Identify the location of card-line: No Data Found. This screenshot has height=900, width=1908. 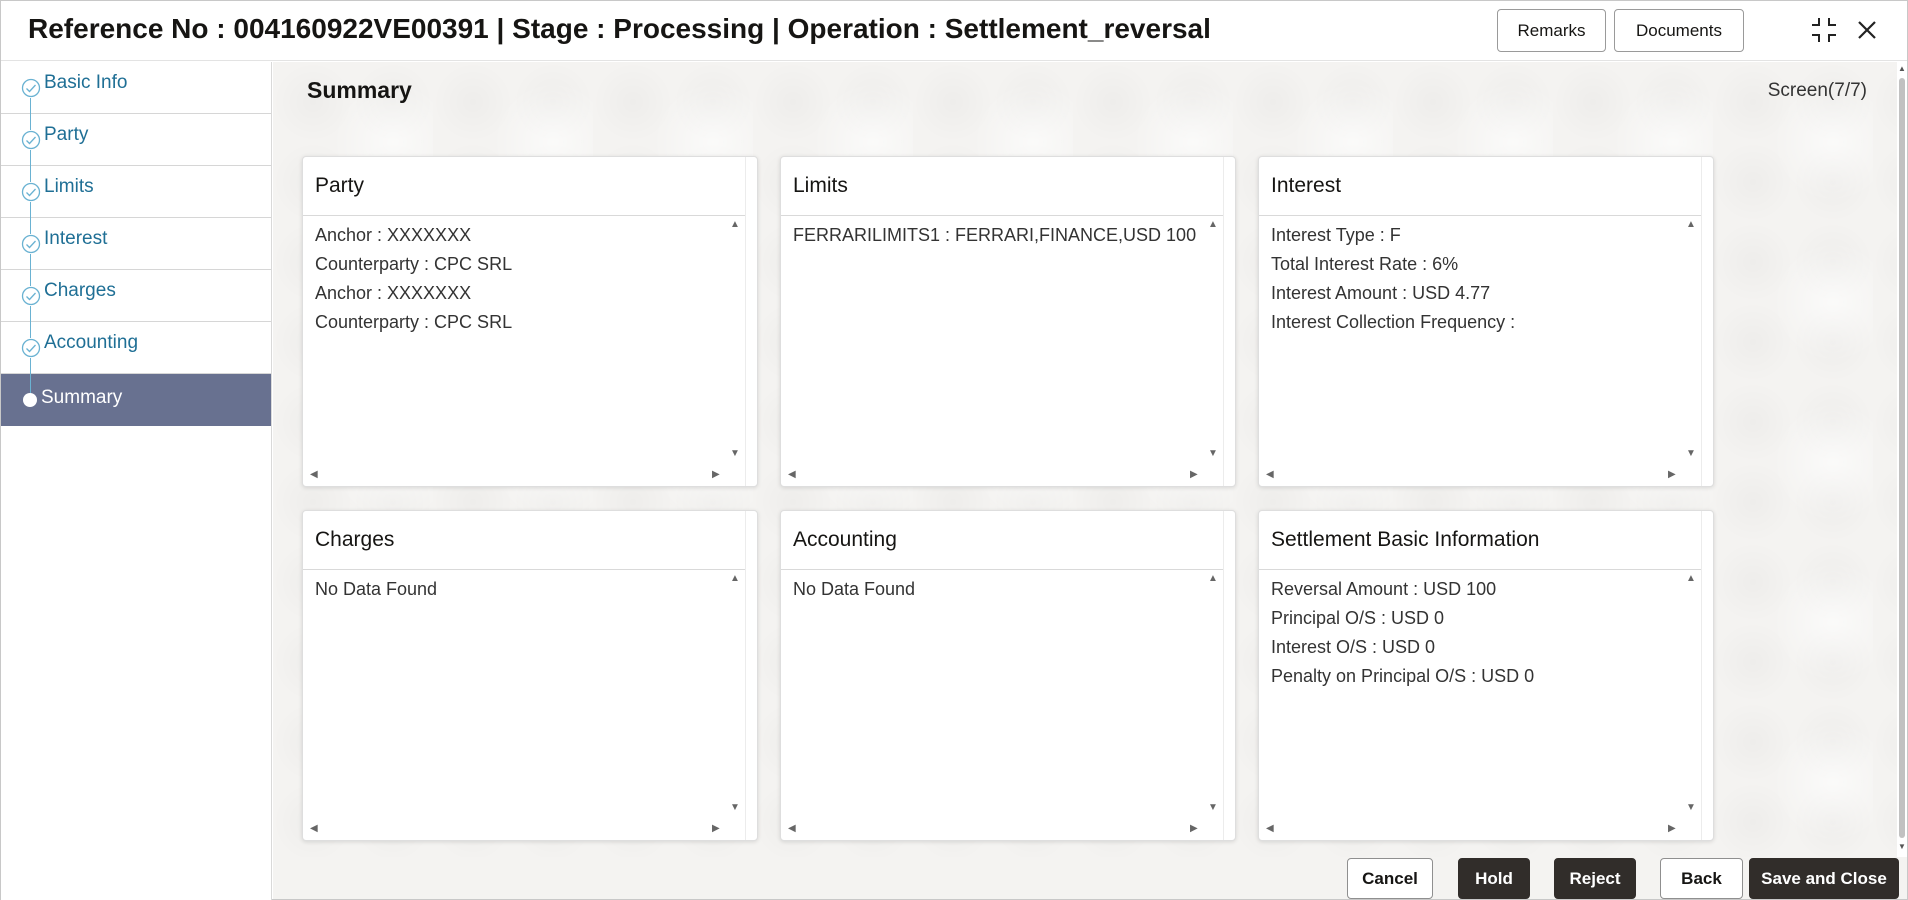
(854, 589).